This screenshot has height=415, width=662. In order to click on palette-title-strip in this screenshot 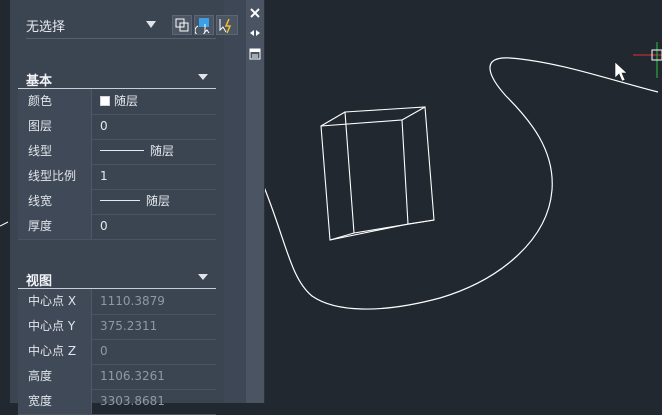, I will do `click(255, 201)`.